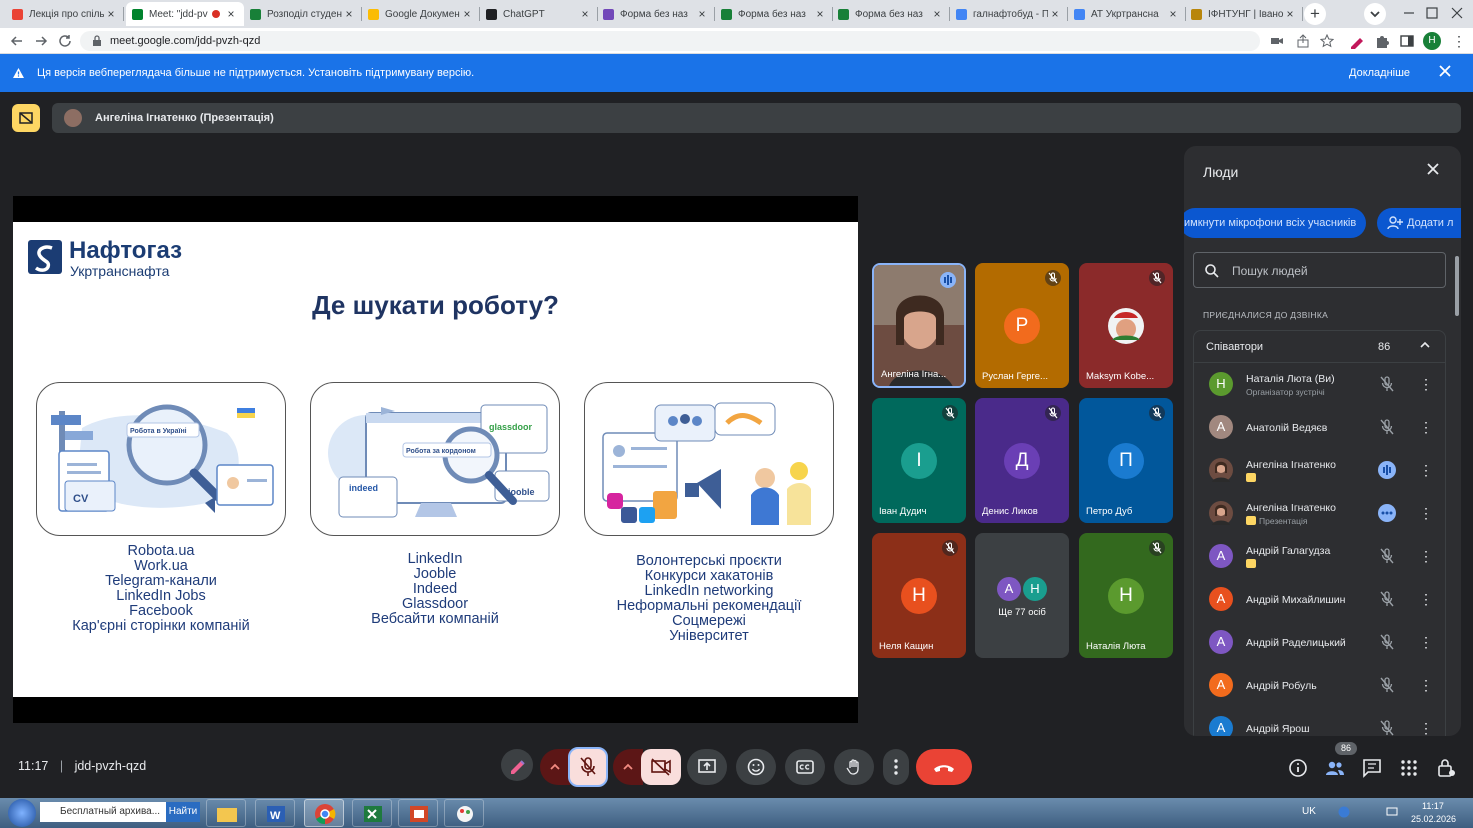  Describe the element at coordinates (1319, 721) in the screenshot. I see `participant-row: А Андрій Ярош ⋮` at that location.